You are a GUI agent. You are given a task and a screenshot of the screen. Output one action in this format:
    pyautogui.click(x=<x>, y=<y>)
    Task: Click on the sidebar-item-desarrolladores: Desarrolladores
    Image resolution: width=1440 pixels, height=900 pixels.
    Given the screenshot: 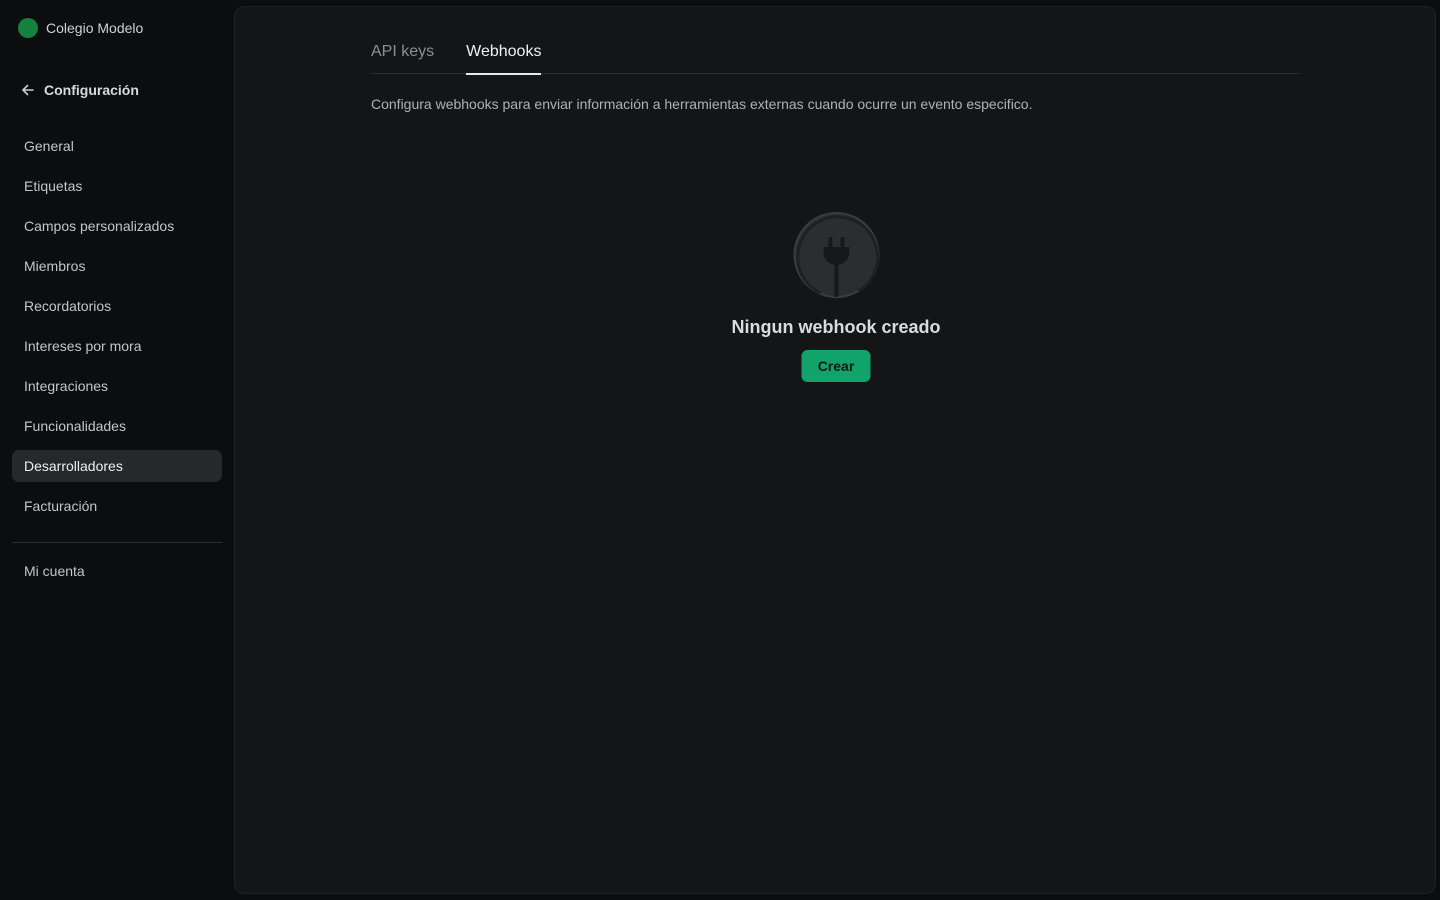 What is the action you would take?
    pyautogui.click(x=117, y=466)
    